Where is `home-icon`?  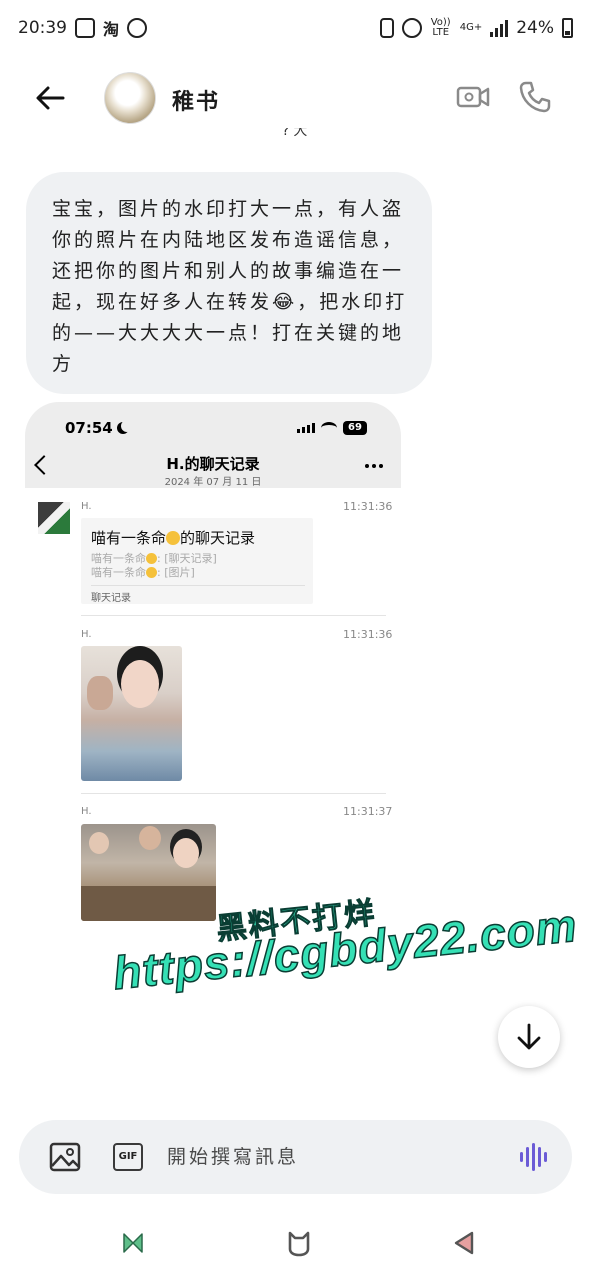
home-icon is located at coordinates (299, 1244).